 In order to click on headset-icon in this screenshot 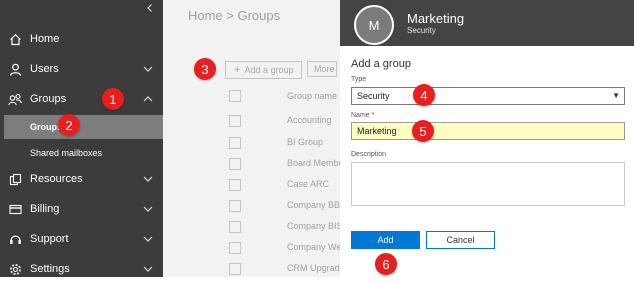, I will do `click(15, 239)`.